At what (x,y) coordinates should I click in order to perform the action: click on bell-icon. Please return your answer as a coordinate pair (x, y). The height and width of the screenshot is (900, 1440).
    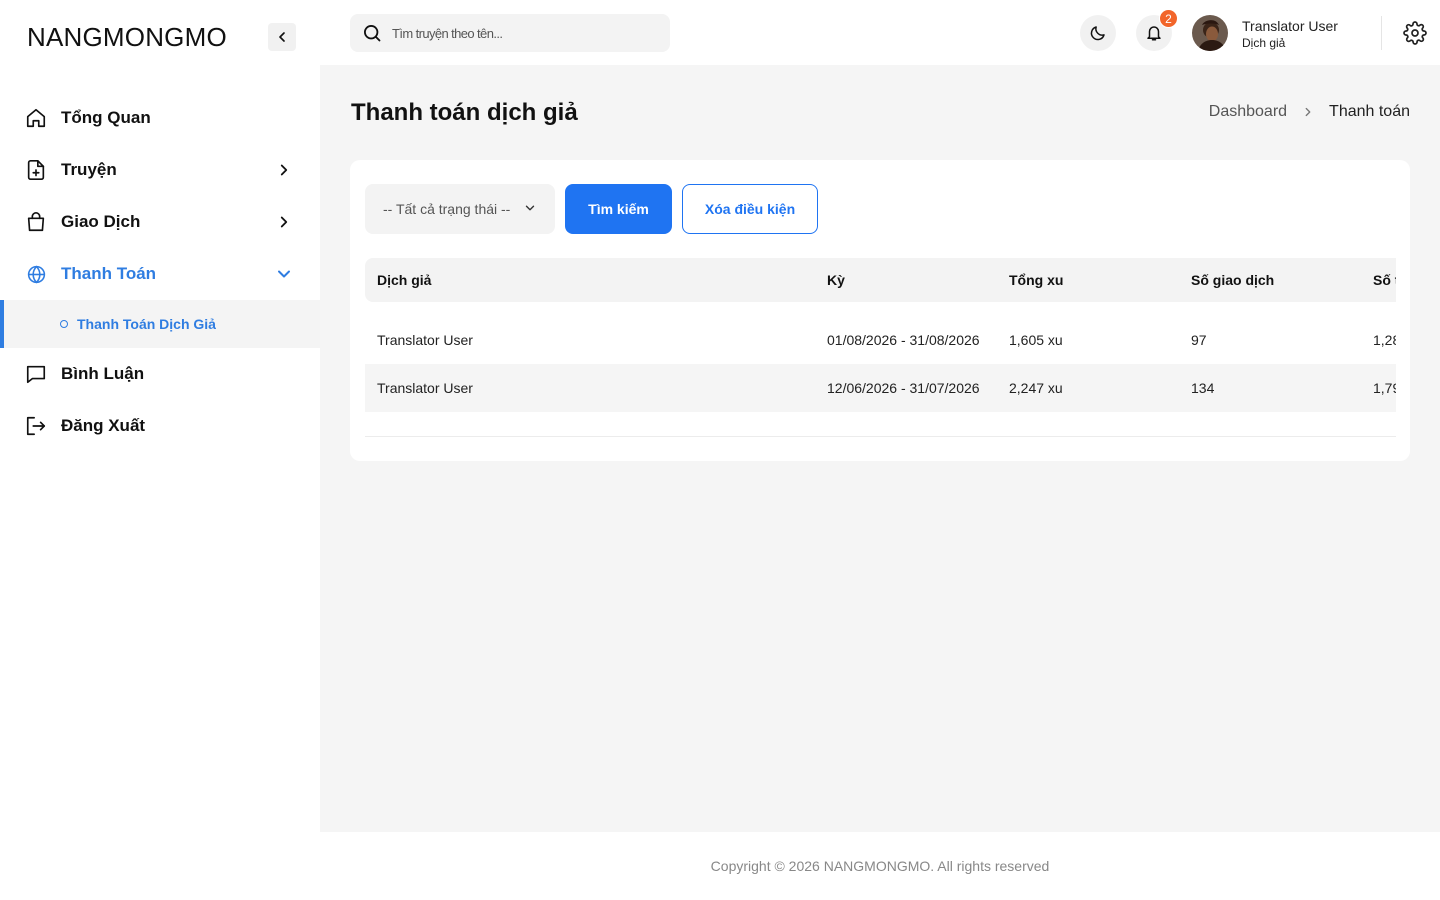
    Looking at the image, I should click on (1154, 33).